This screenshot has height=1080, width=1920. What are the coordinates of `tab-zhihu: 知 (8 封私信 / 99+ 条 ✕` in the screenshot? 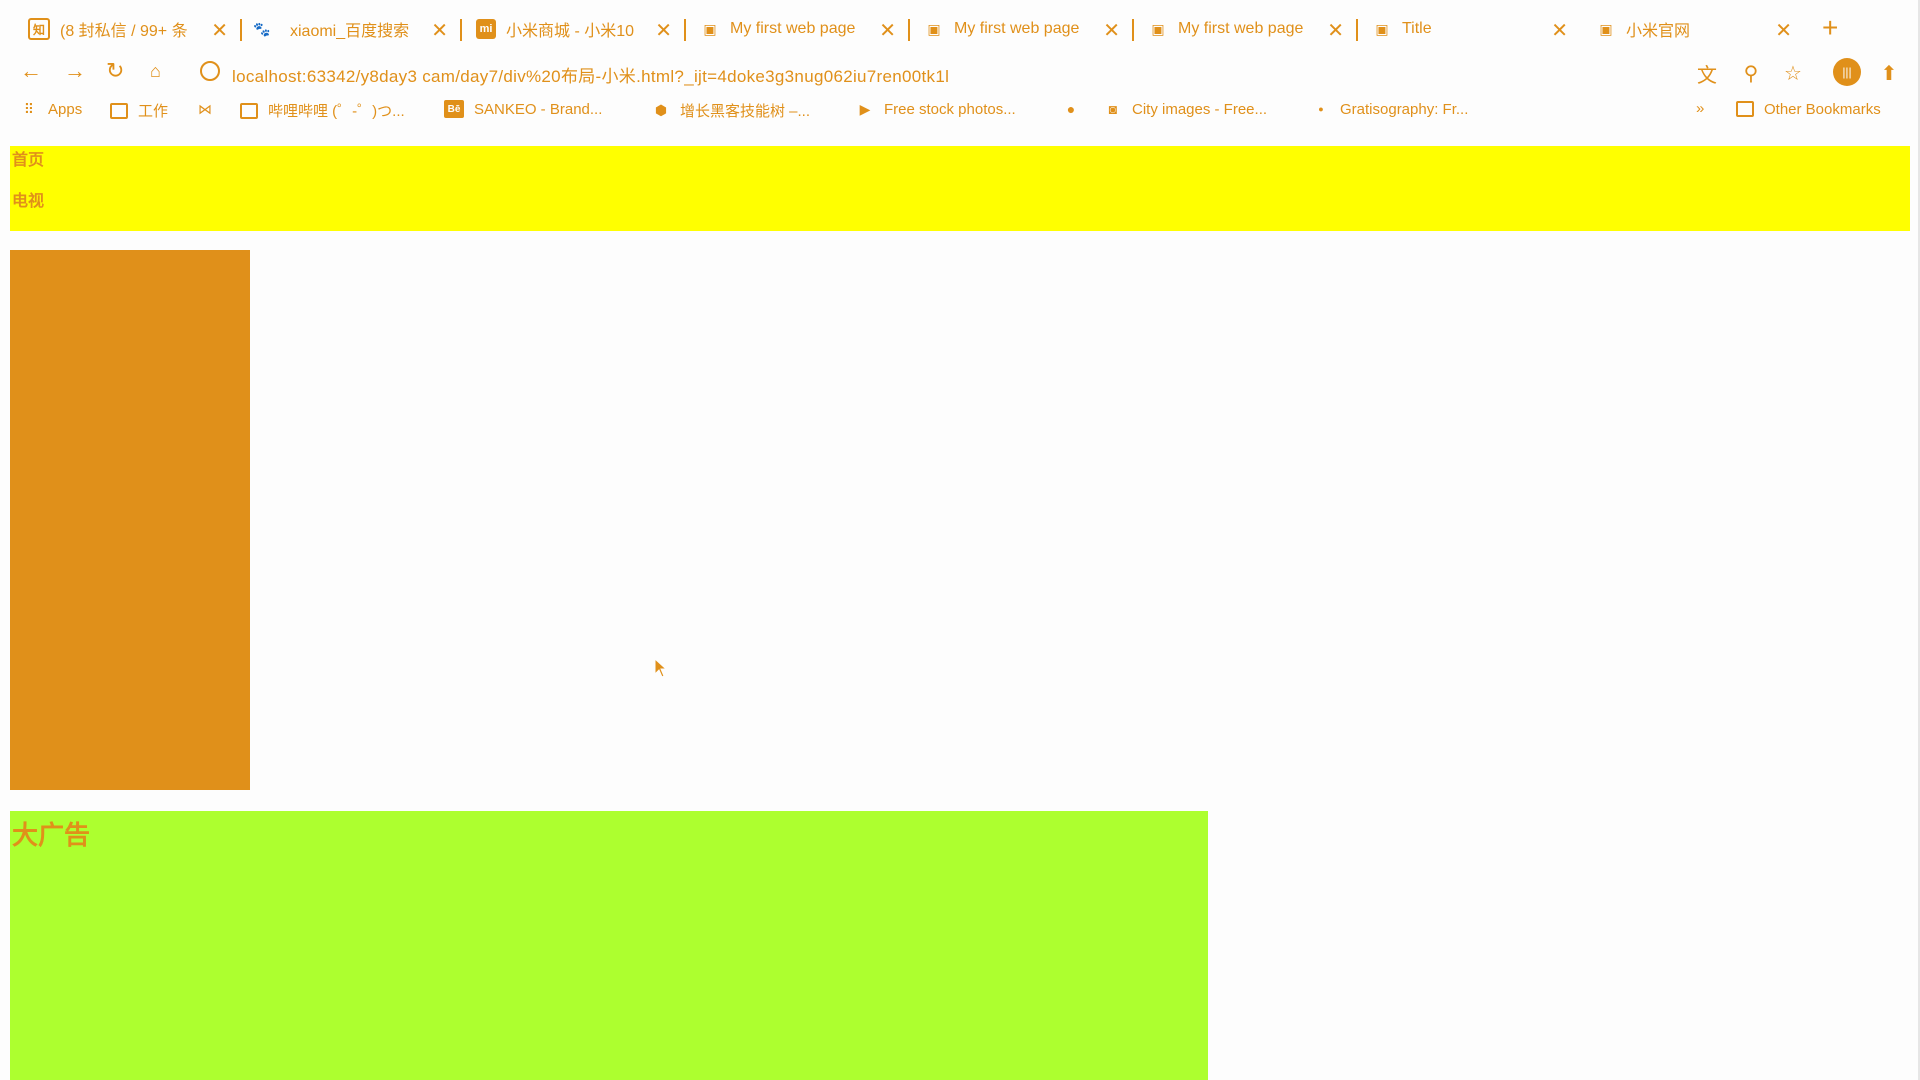 It's located at (135, 29).